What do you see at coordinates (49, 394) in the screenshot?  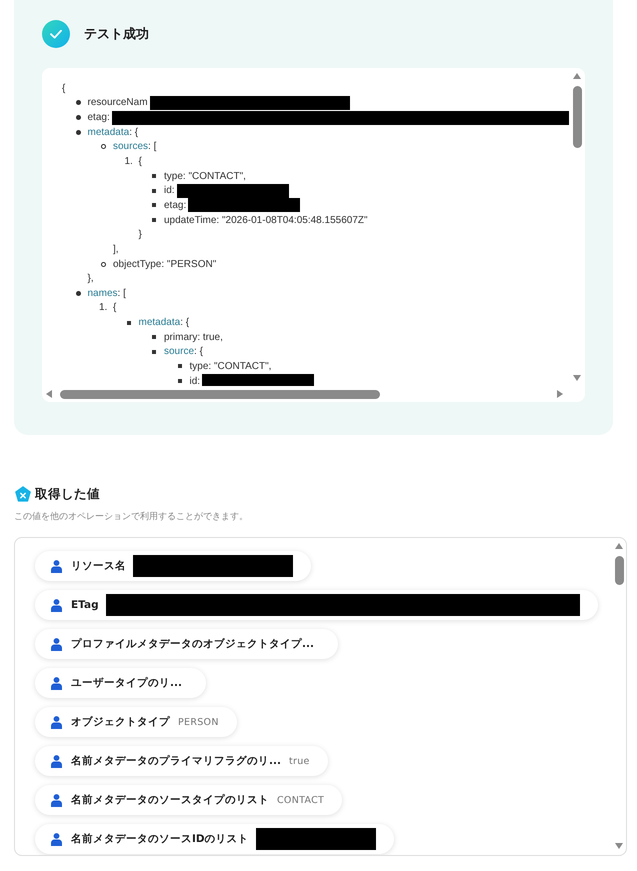 I see `scroll-left-icon` at bounding box center [49, 394].